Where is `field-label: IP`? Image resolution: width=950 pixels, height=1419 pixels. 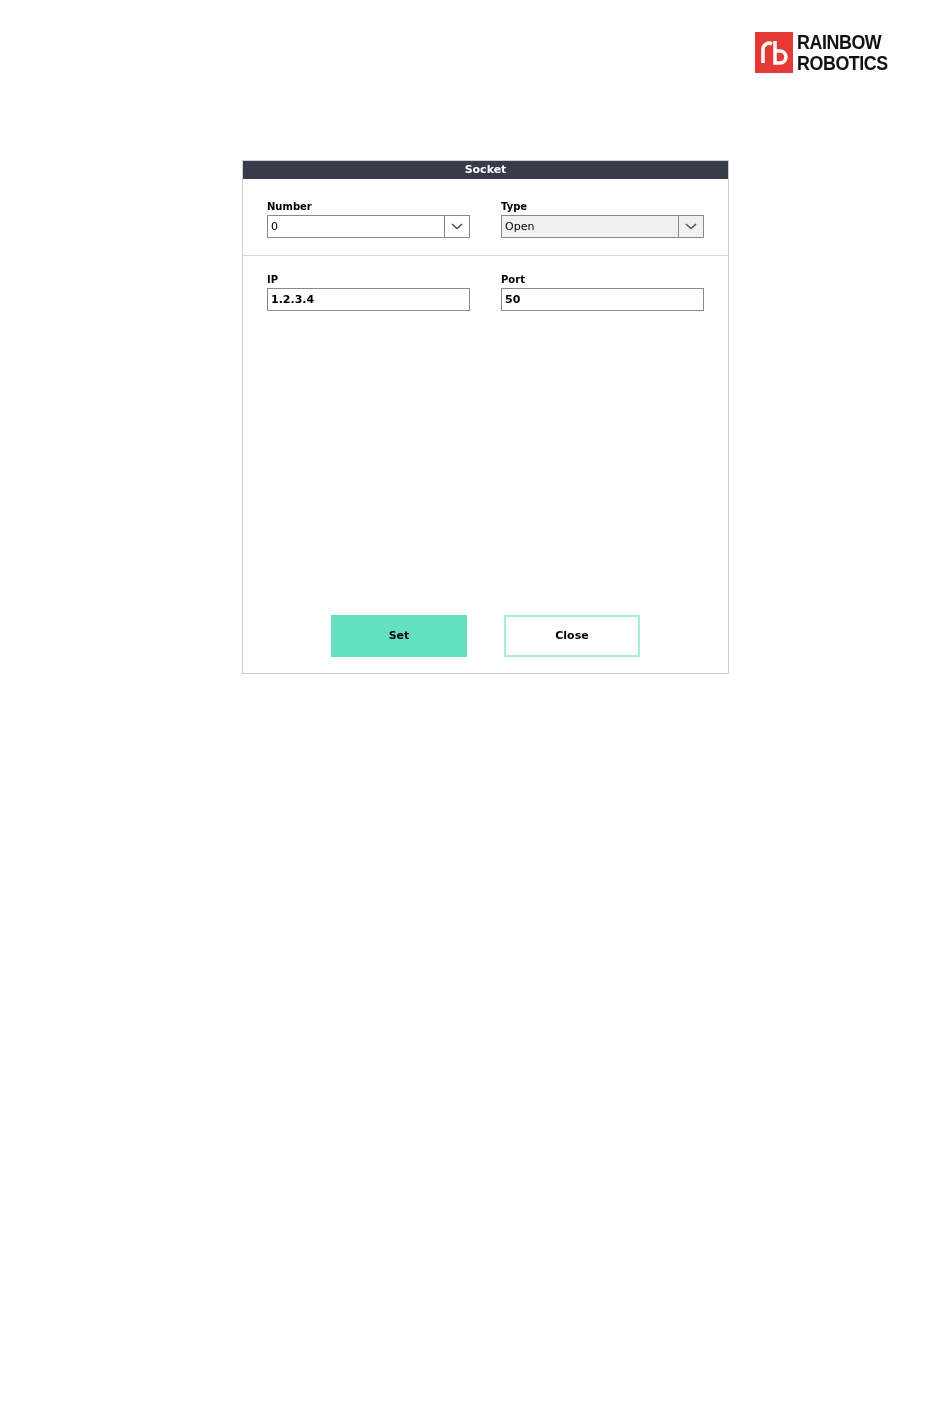
field-label: IP is located at coordinates (273, 280).